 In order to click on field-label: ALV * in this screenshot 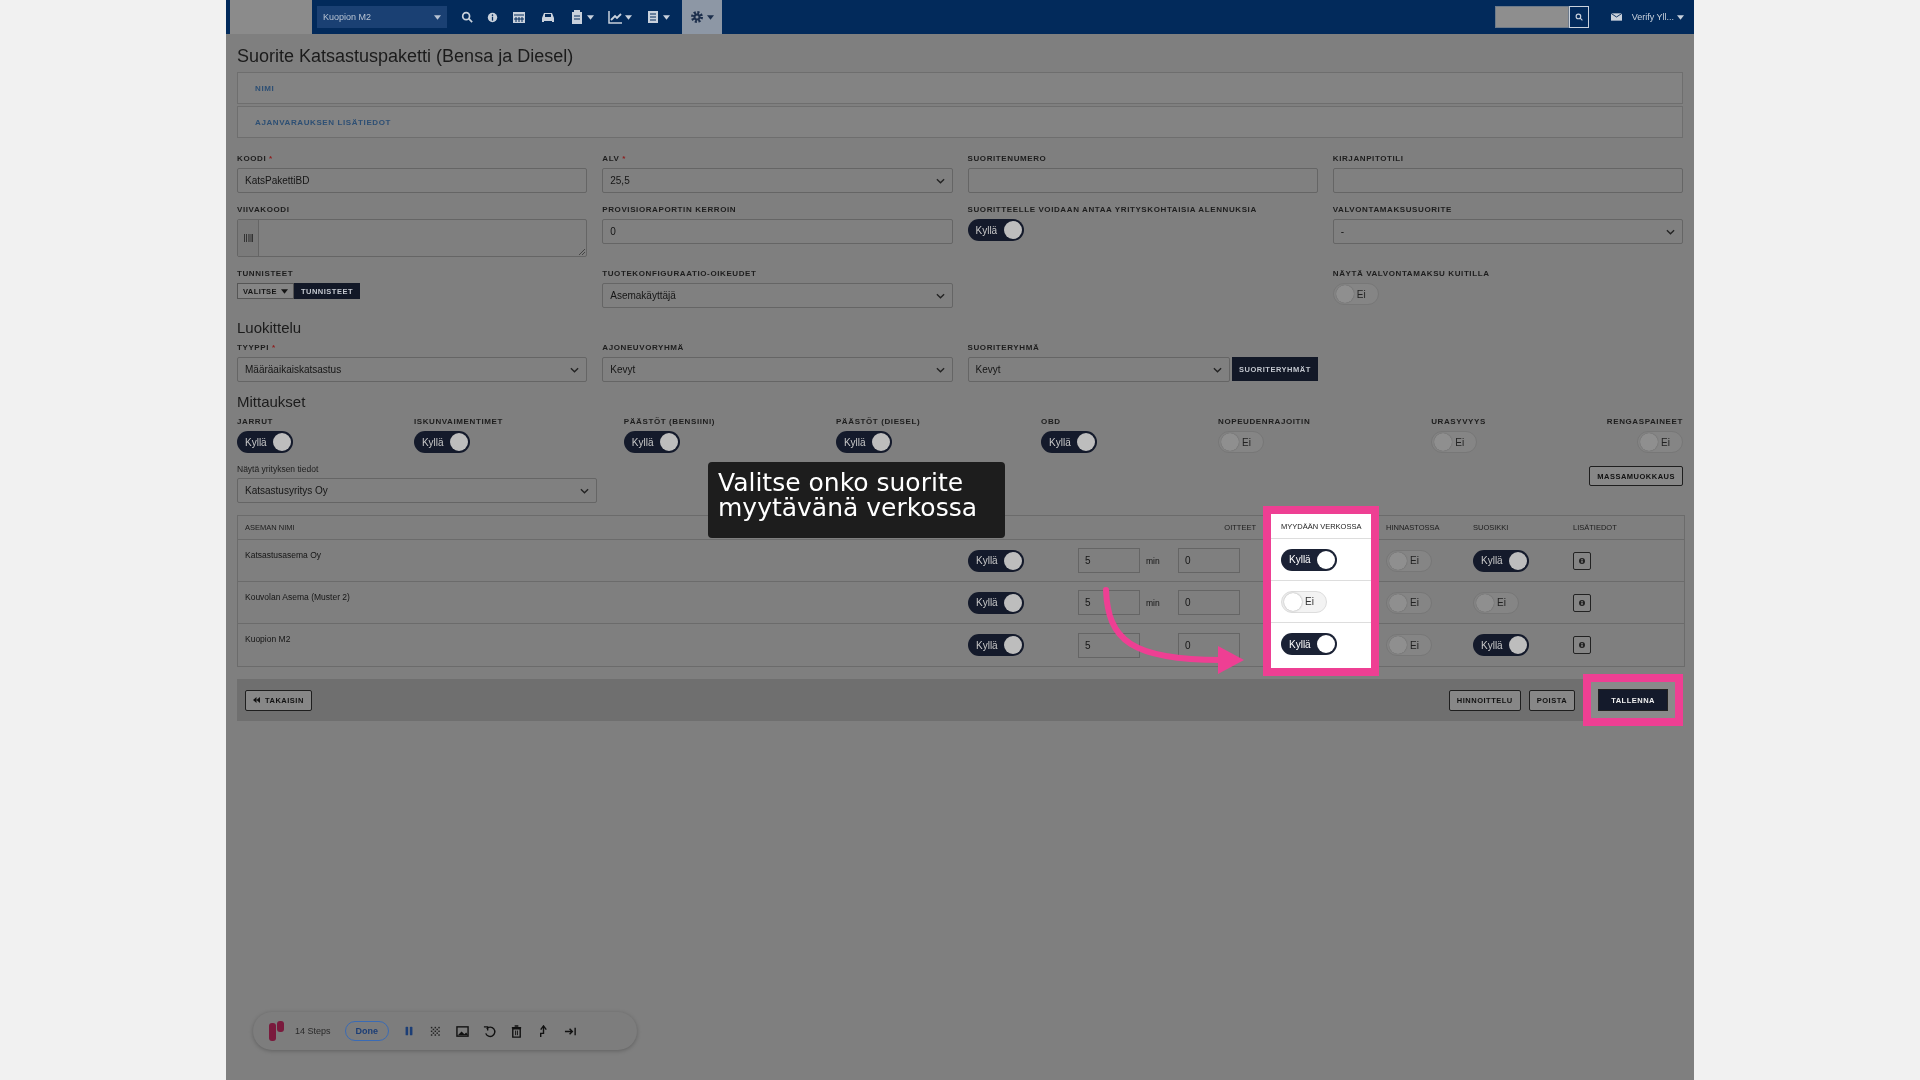, I will do `click(614, 159)`.